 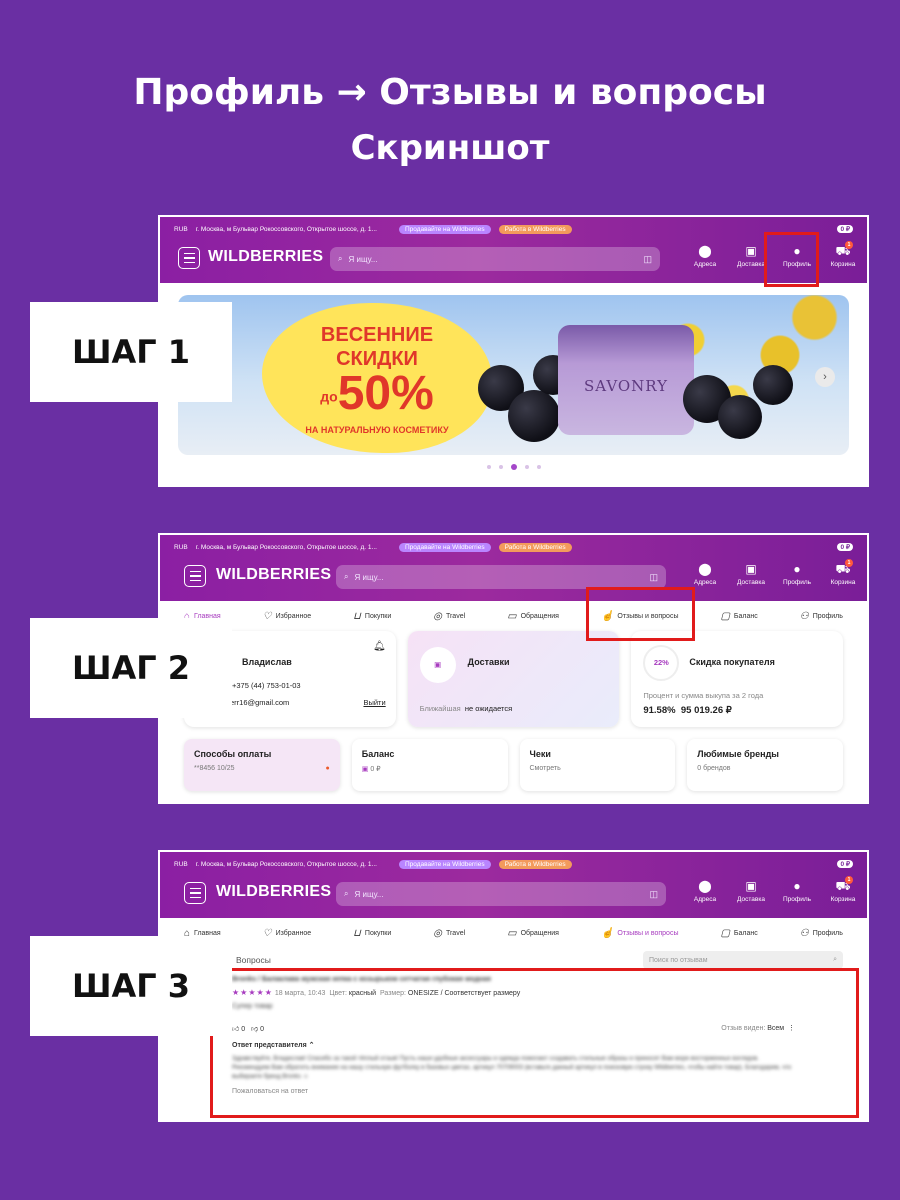 I want to click on page-subtitle: Скриншот, so click(x=450, y=148).